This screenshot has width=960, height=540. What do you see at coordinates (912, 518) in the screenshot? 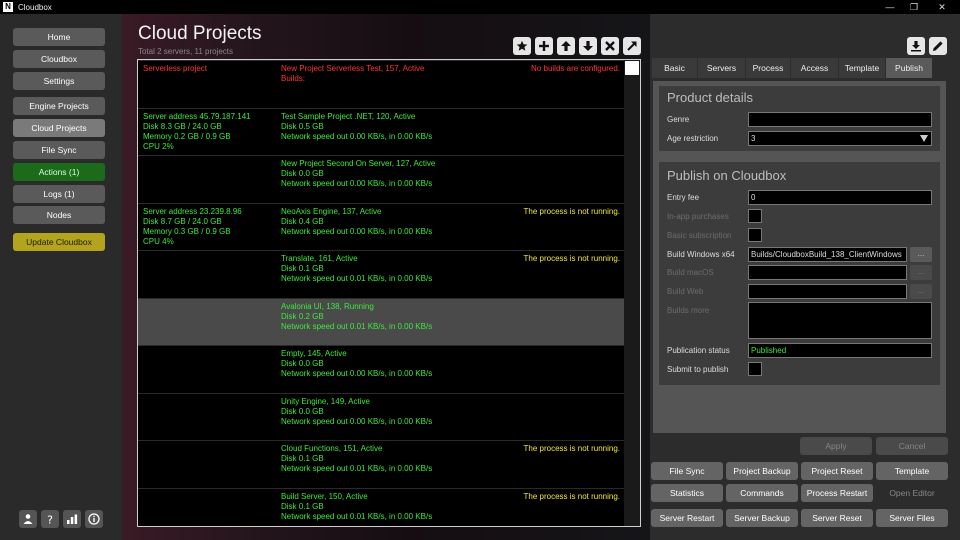
I see `server-files-button: Server Files` at bounding box center [912, 518].